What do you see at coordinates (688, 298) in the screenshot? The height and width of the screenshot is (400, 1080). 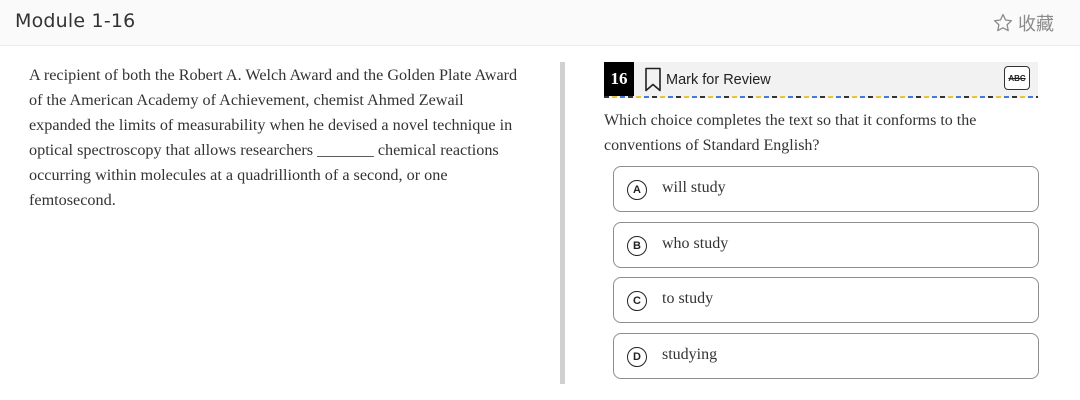 I see `choice-text: to study` at bounding box center [688, 298].